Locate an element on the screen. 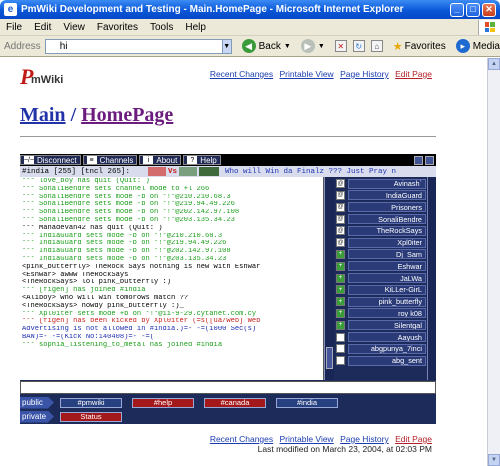 The image size is (500, 466). pmwiki-logo: P mWiki is located at coordinates (41, 77).